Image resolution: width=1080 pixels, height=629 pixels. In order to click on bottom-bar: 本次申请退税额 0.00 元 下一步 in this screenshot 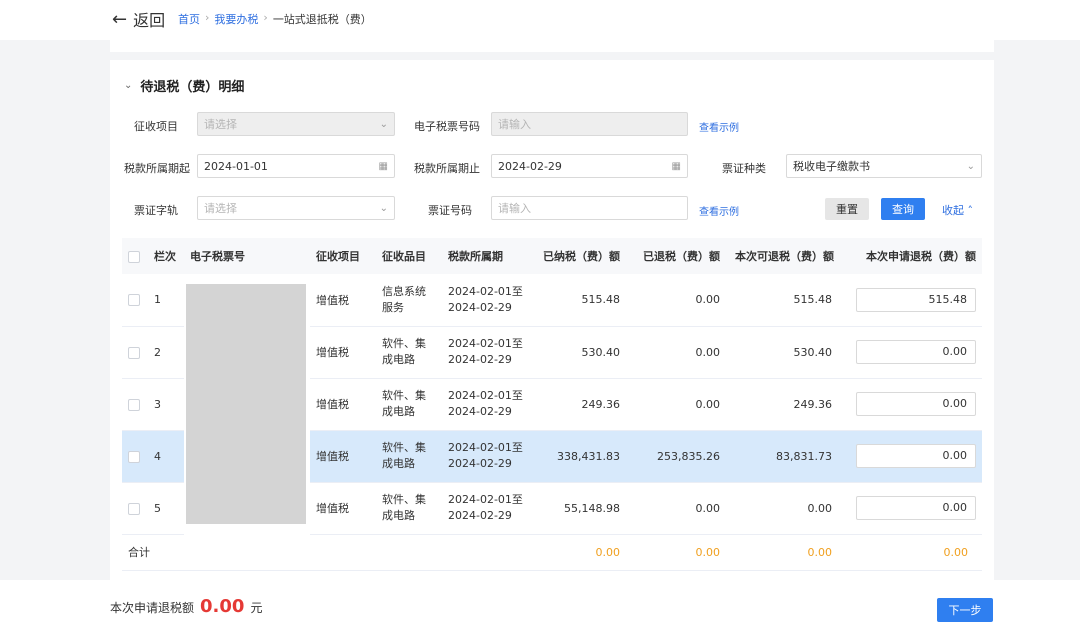, I will do `click(540, 604)`.